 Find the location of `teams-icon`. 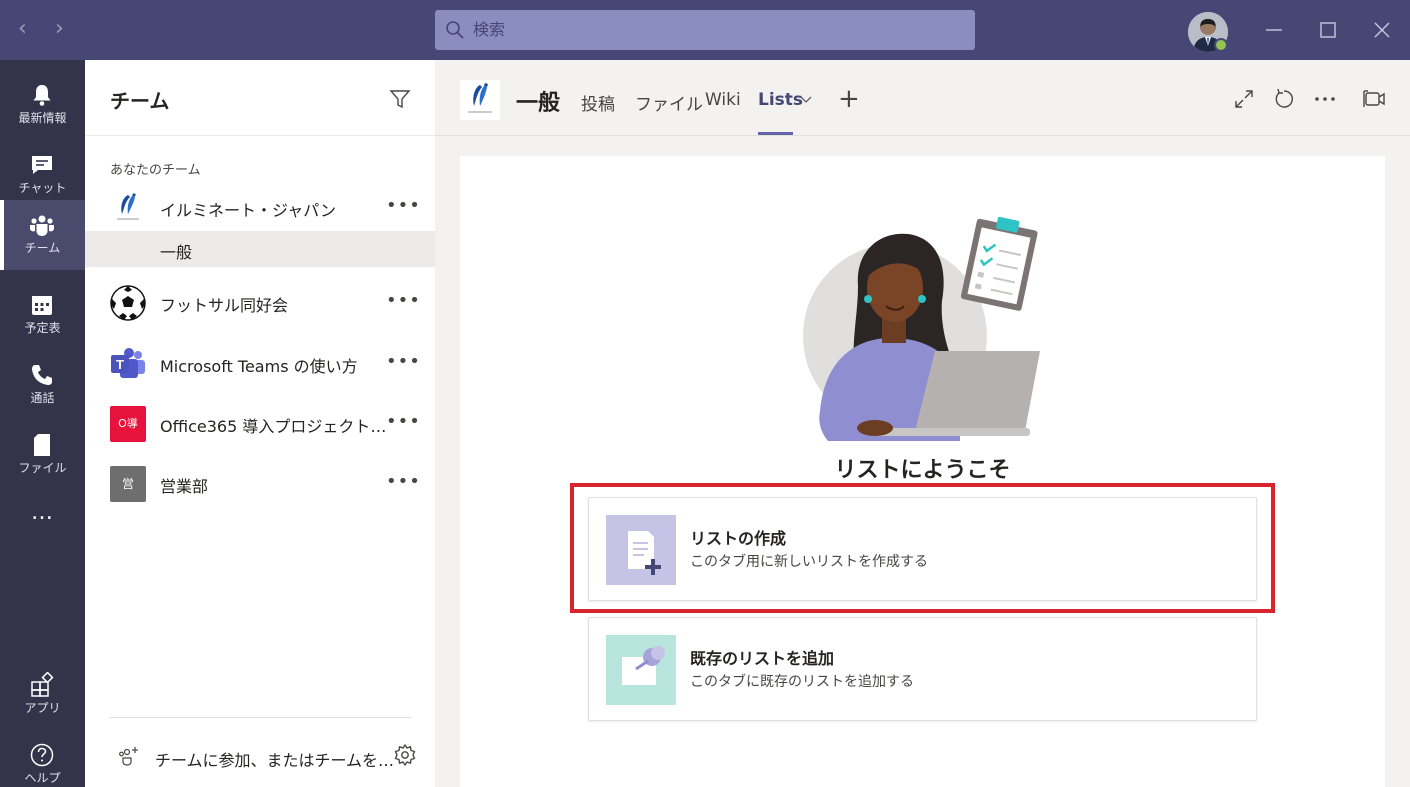

teams-icon is located at coordinates (42, 225).